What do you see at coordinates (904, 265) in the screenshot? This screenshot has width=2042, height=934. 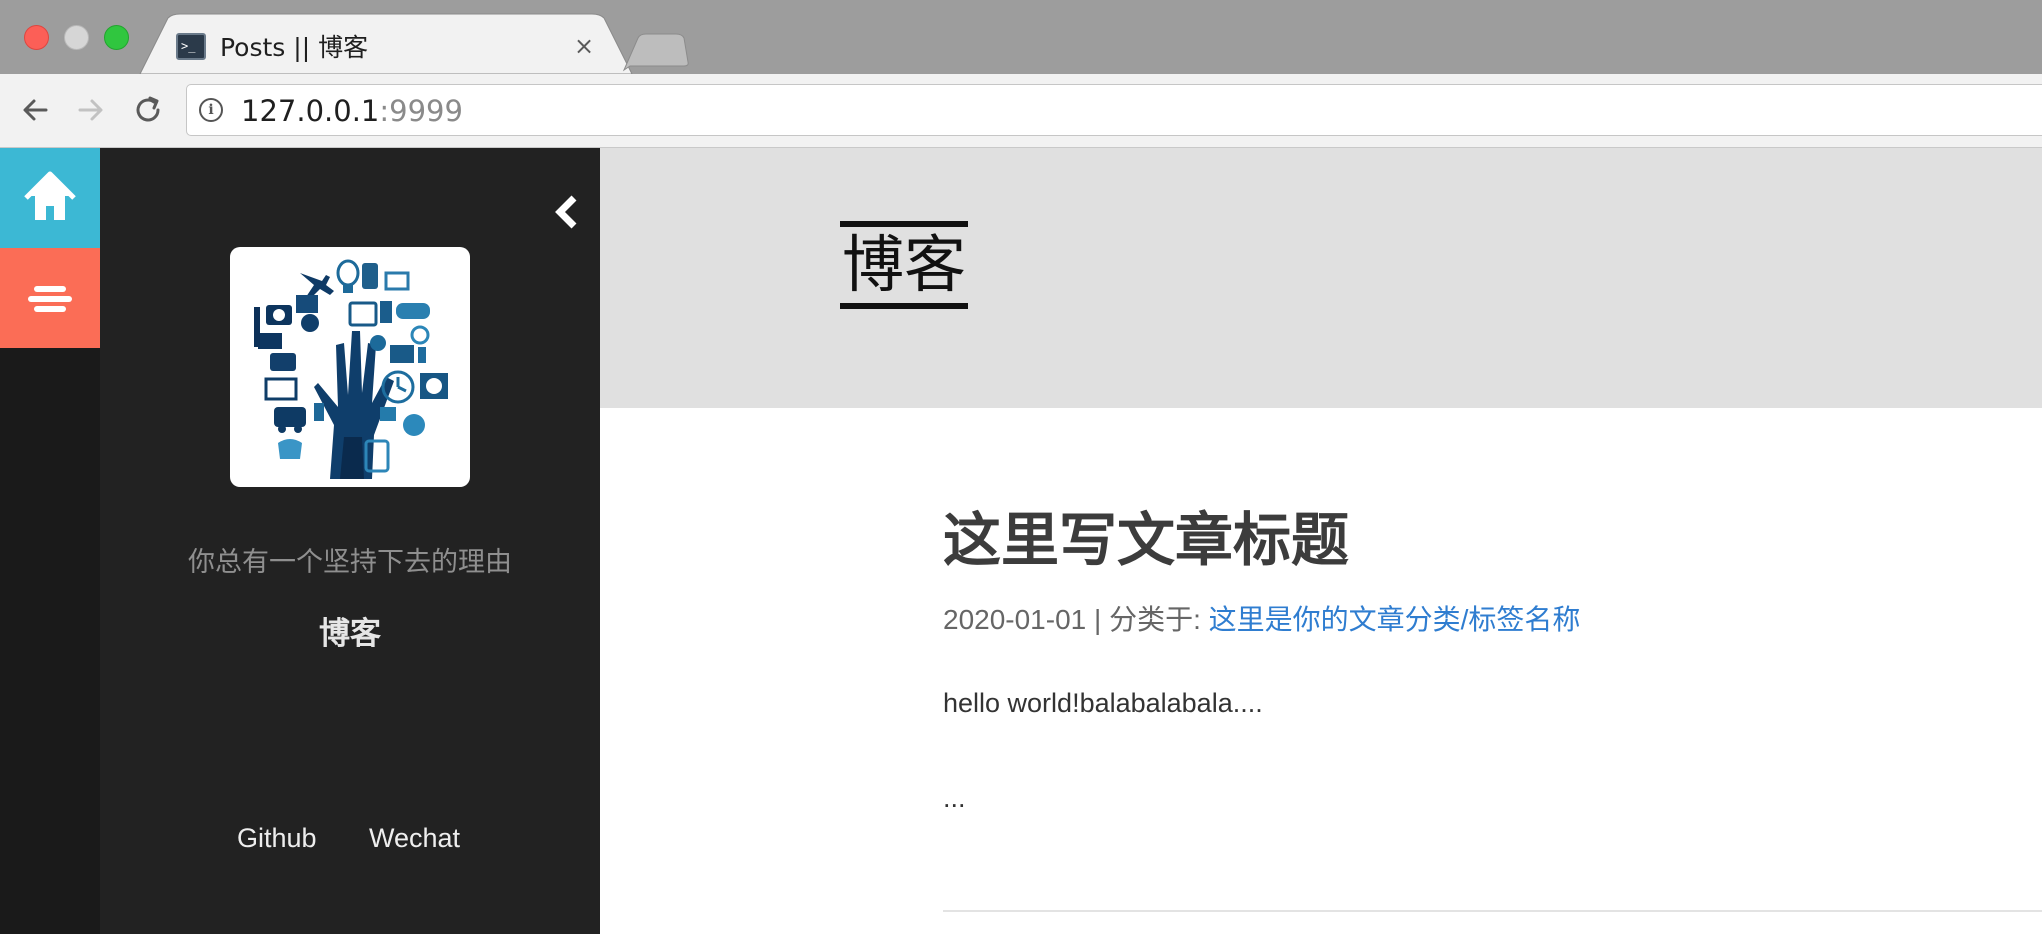 I see `site-title: 博客` at bounding box center [904, 265].